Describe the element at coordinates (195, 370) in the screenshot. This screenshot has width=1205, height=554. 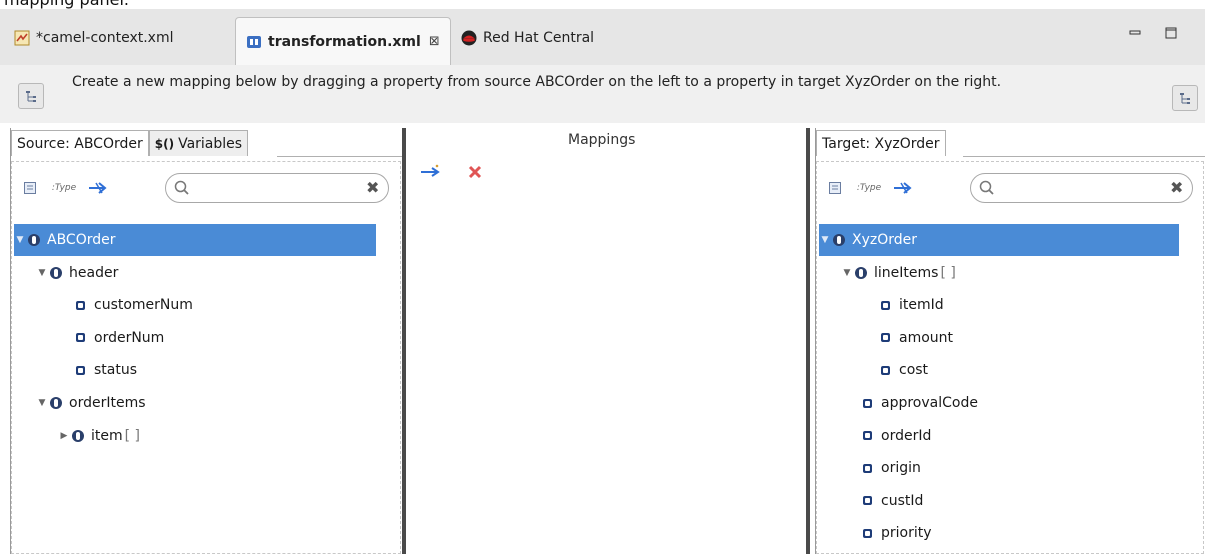
I see `tree-field-row: status` at that location.